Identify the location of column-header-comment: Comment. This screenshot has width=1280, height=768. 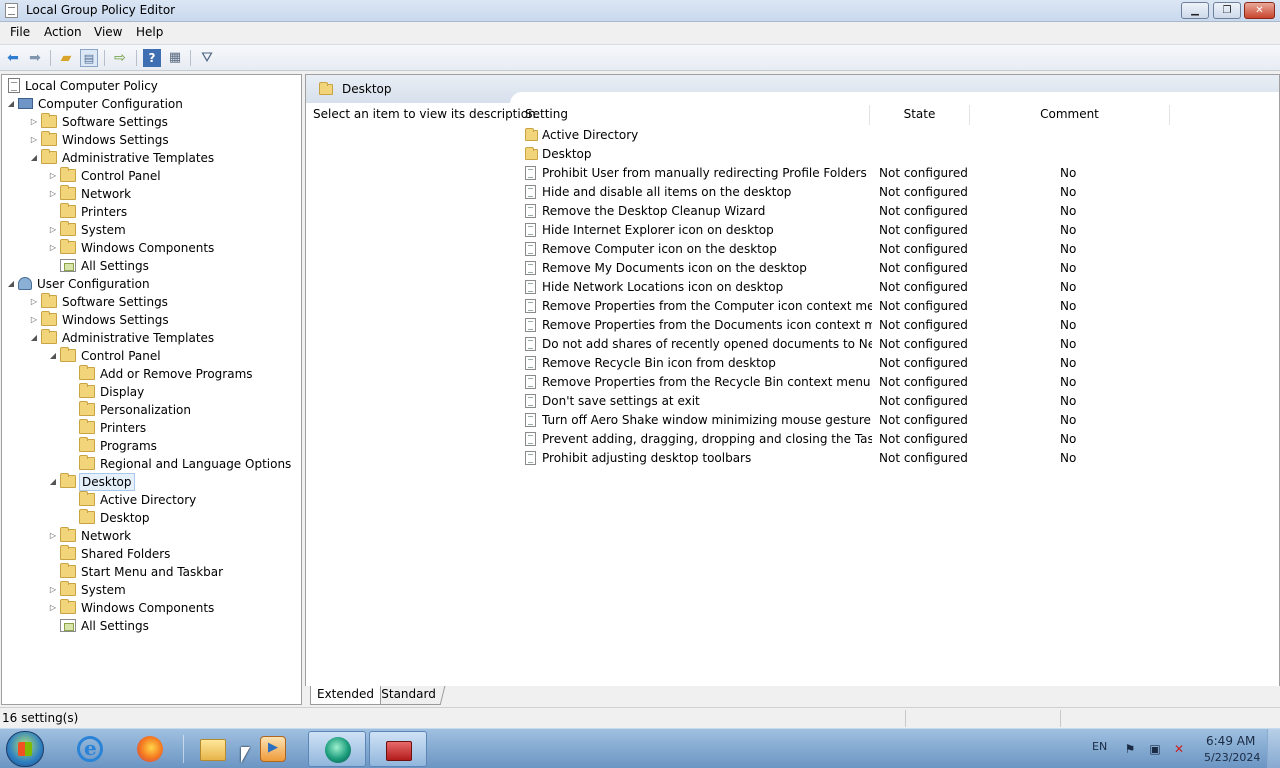
(1070, 115).